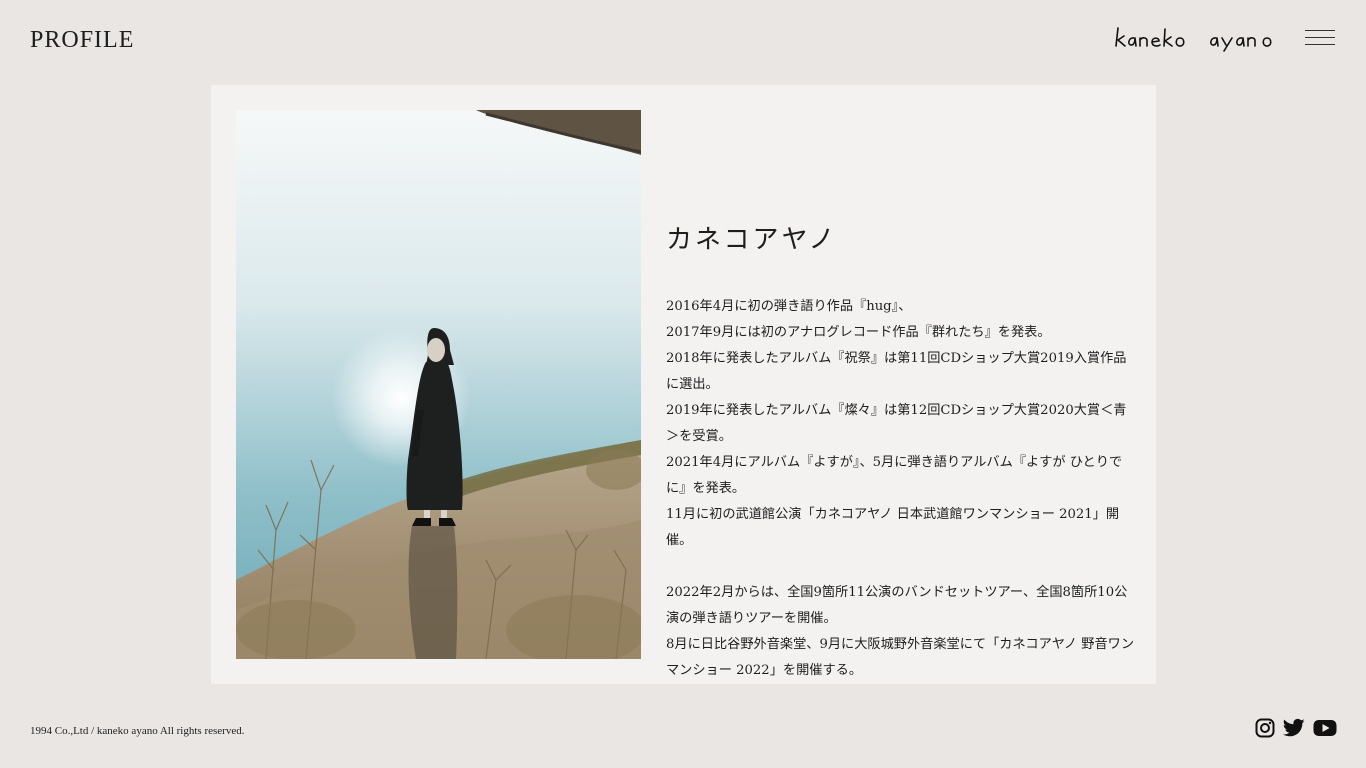  I want to click on menu-button, so click(1321, 38).